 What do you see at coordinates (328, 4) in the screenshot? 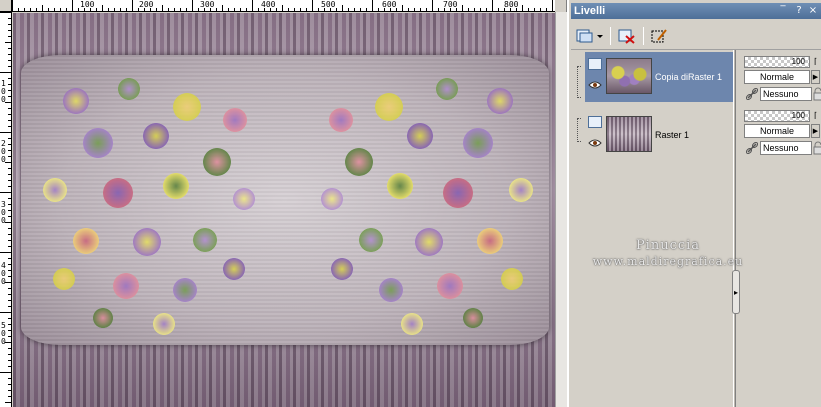
I see `ruler-label: 500` at bounding box center [328, 4].